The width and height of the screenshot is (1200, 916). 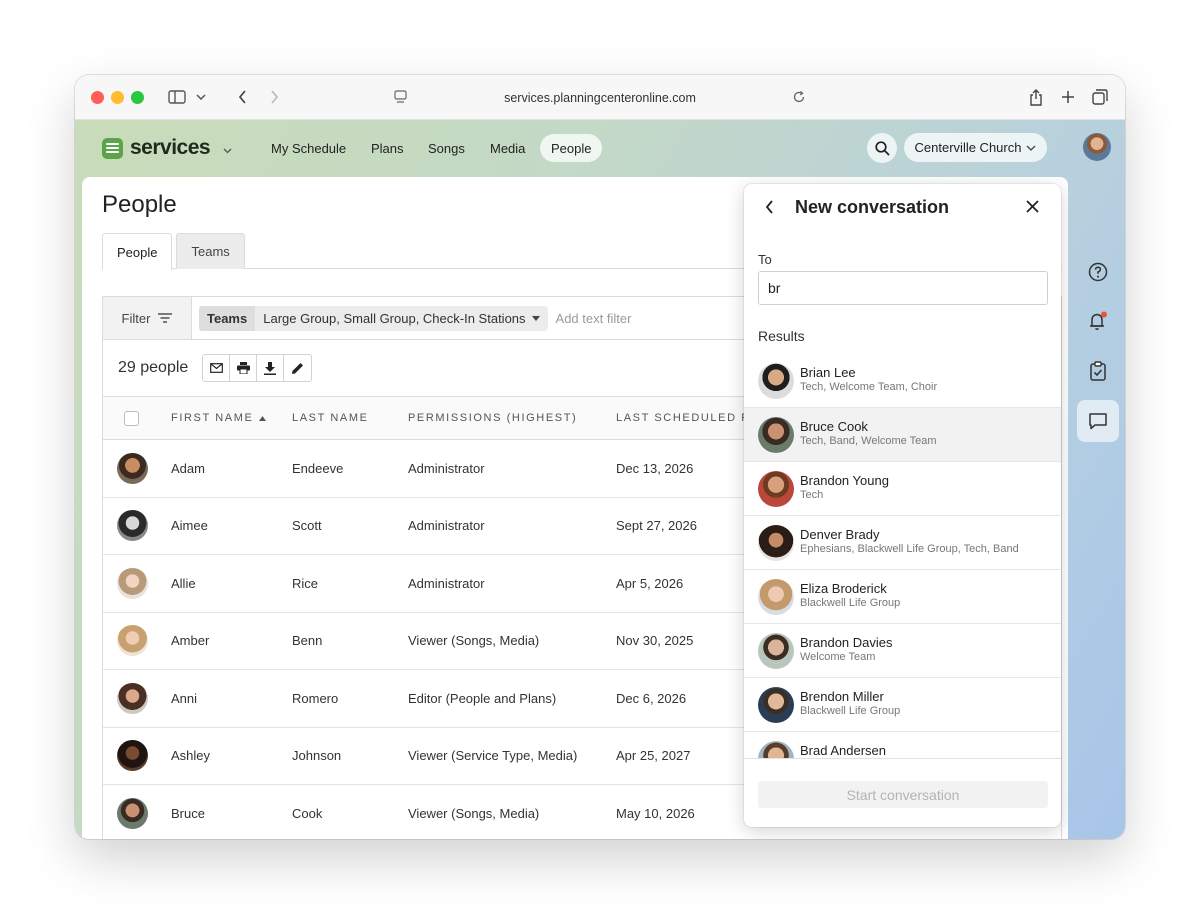 I want to click on start-conversation-button: Start conversation, so click(x=903, y=794).